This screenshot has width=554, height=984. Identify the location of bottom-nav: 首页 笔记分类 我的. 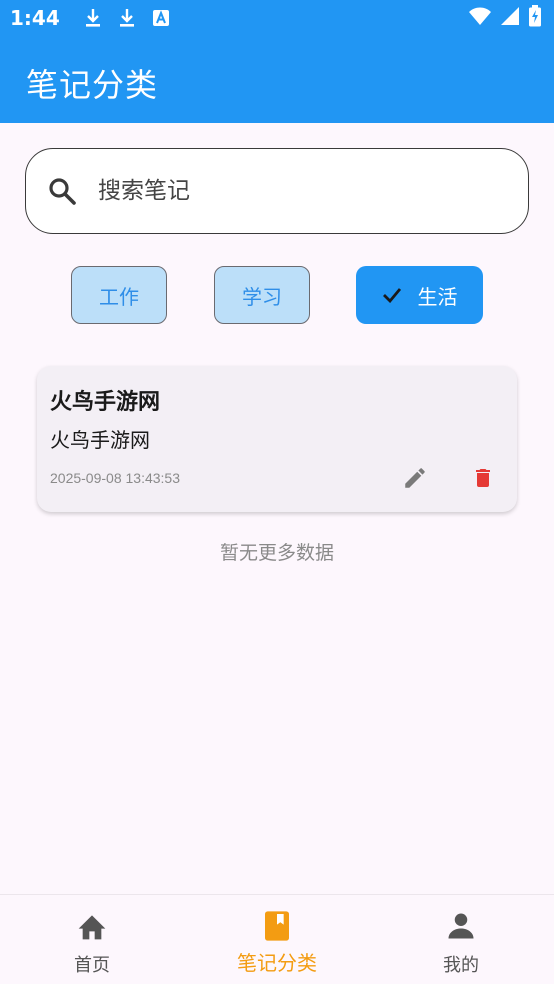
(277, 939).